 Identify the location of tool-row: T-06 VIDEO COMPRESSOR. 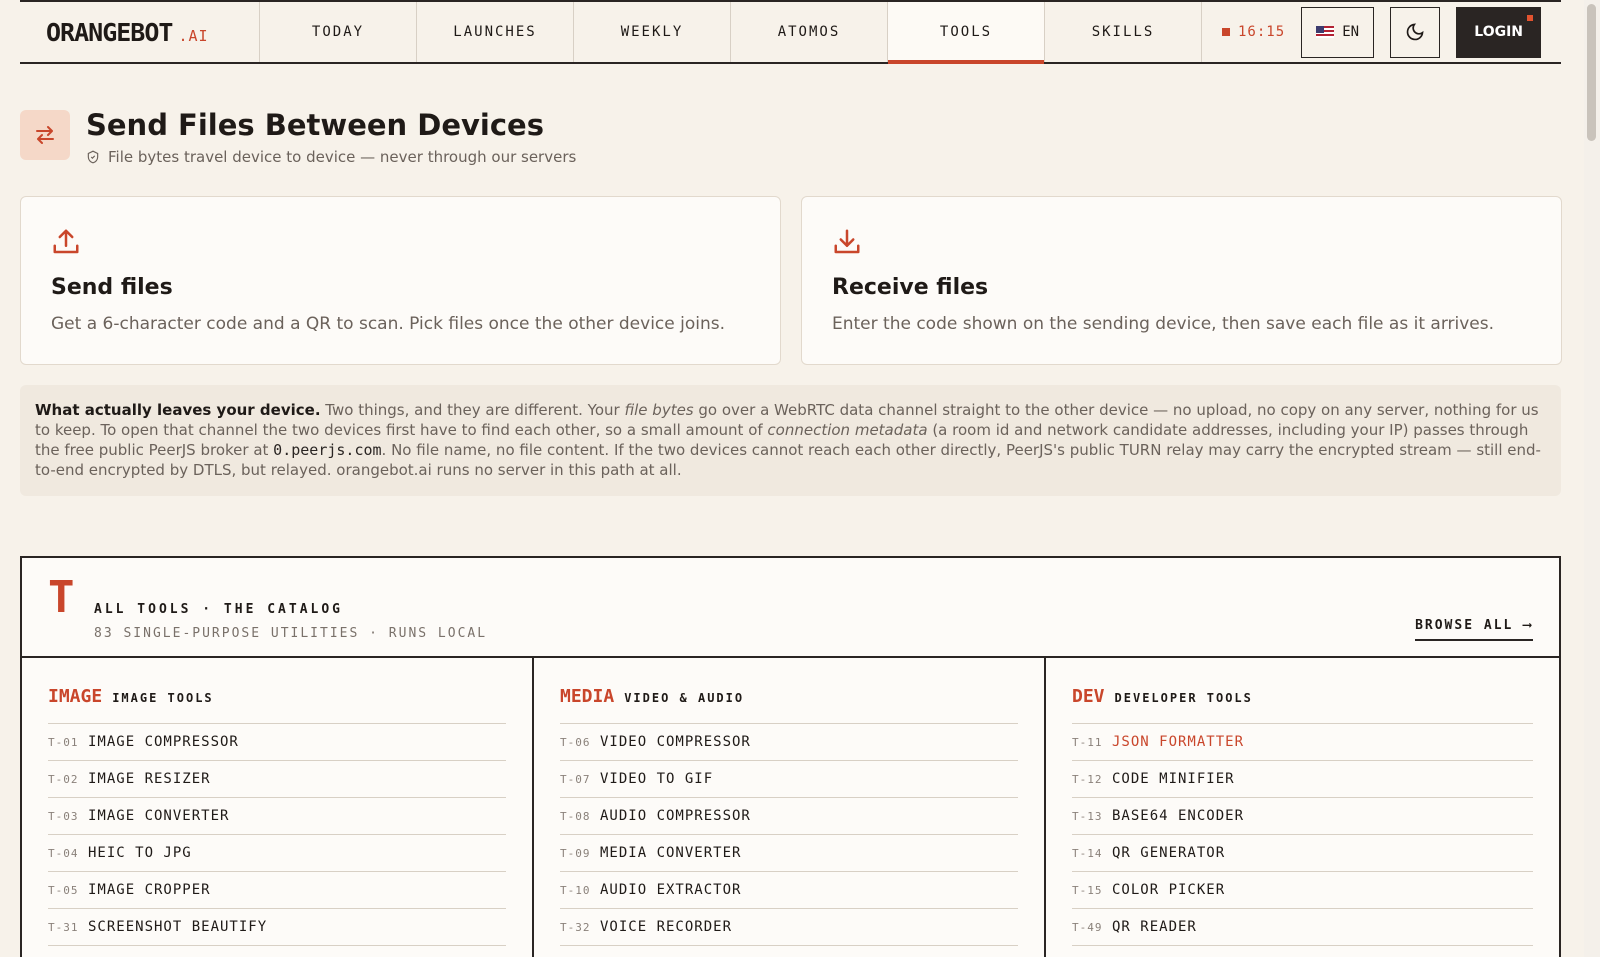
(789, 742).